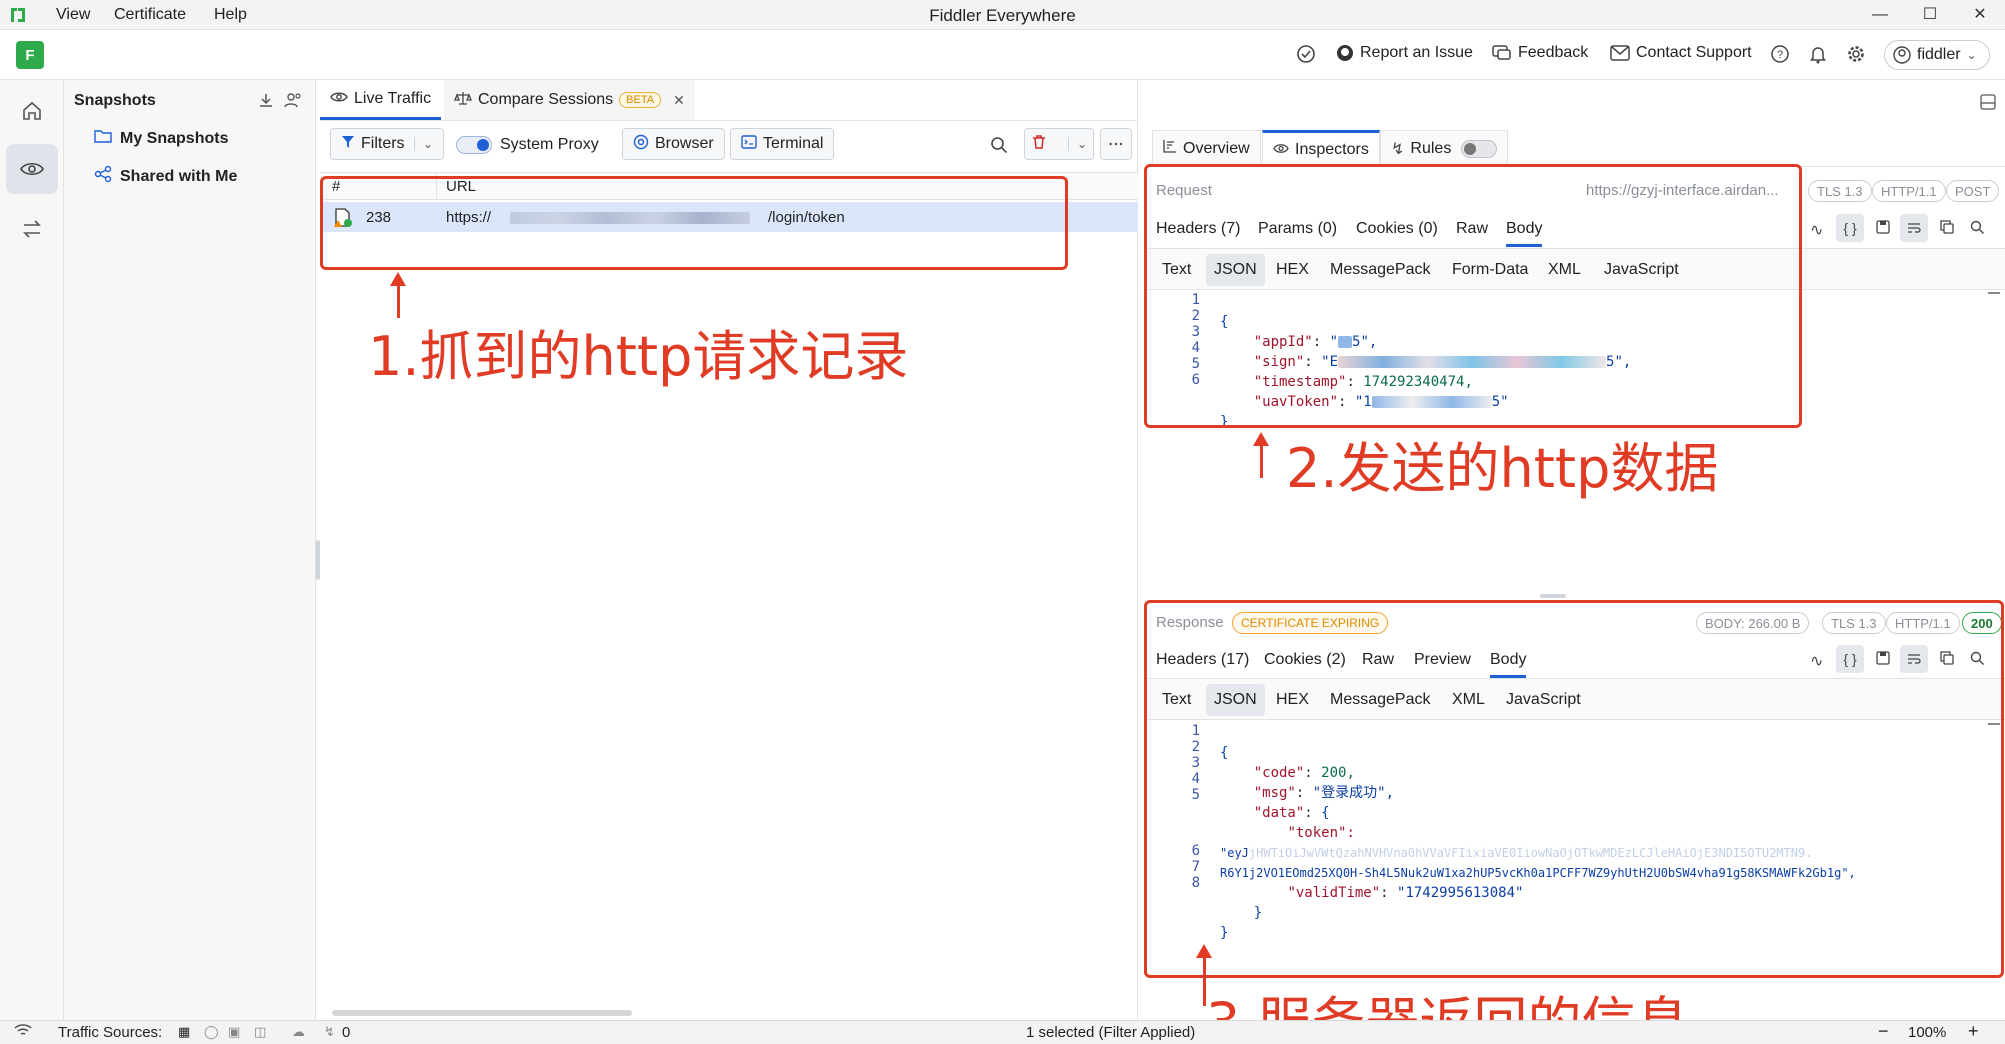 The height and width of the screenshot is (1044, 2005). I want to click on compare-arrows-icon, so click(32, 229).